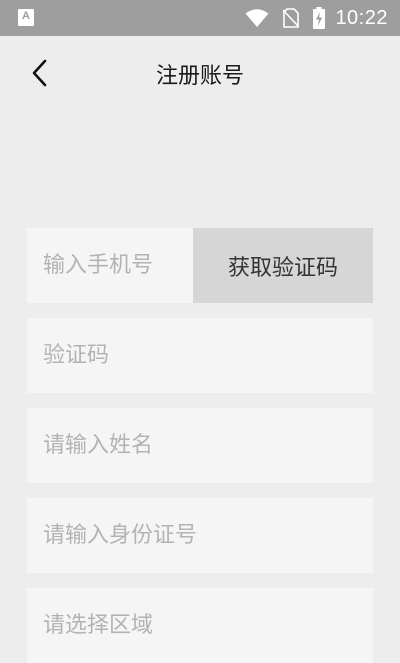 Image resolution: width=400 pixels, height=663 pixels. Describe the element at coordinates (110, 265) in the screenshot. I see `phone-input` at that location.